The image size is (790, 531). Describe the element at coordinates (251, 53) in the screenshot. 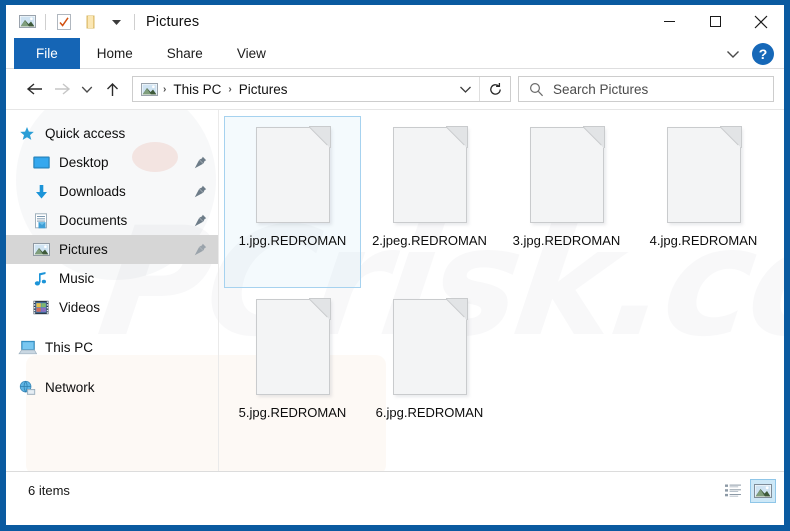

I see `tab-view: View` at that location.